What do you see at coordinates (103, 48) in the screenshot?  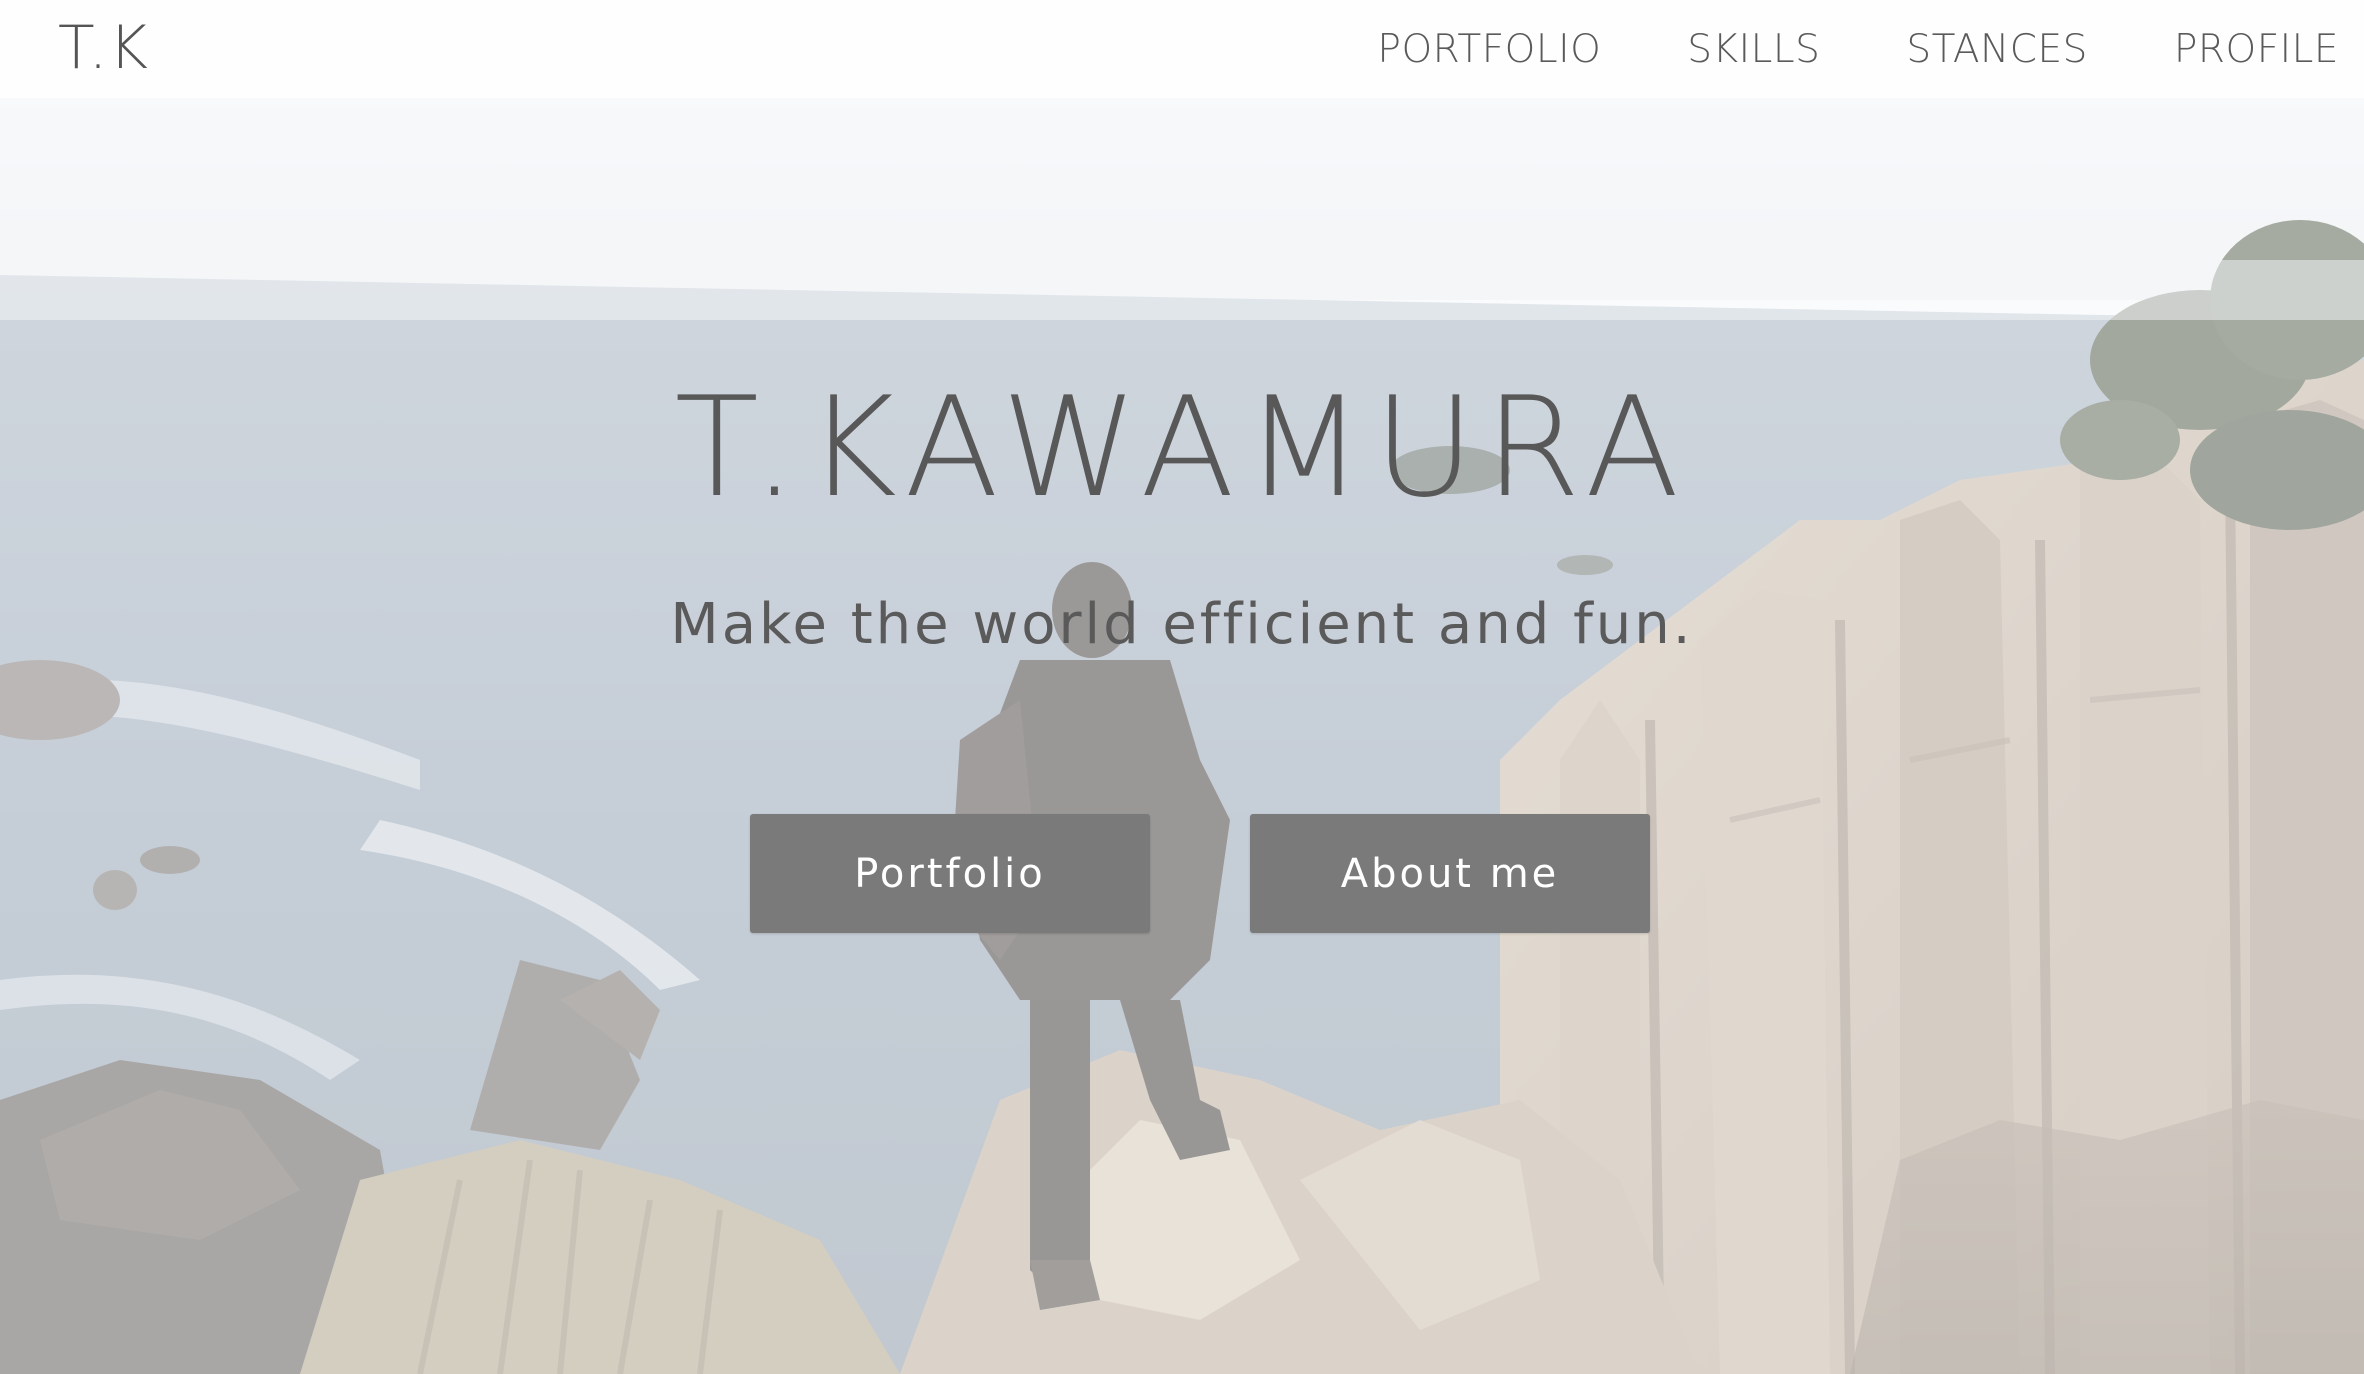 I see `site-logo: T.K` at bounding box center [103, 48].